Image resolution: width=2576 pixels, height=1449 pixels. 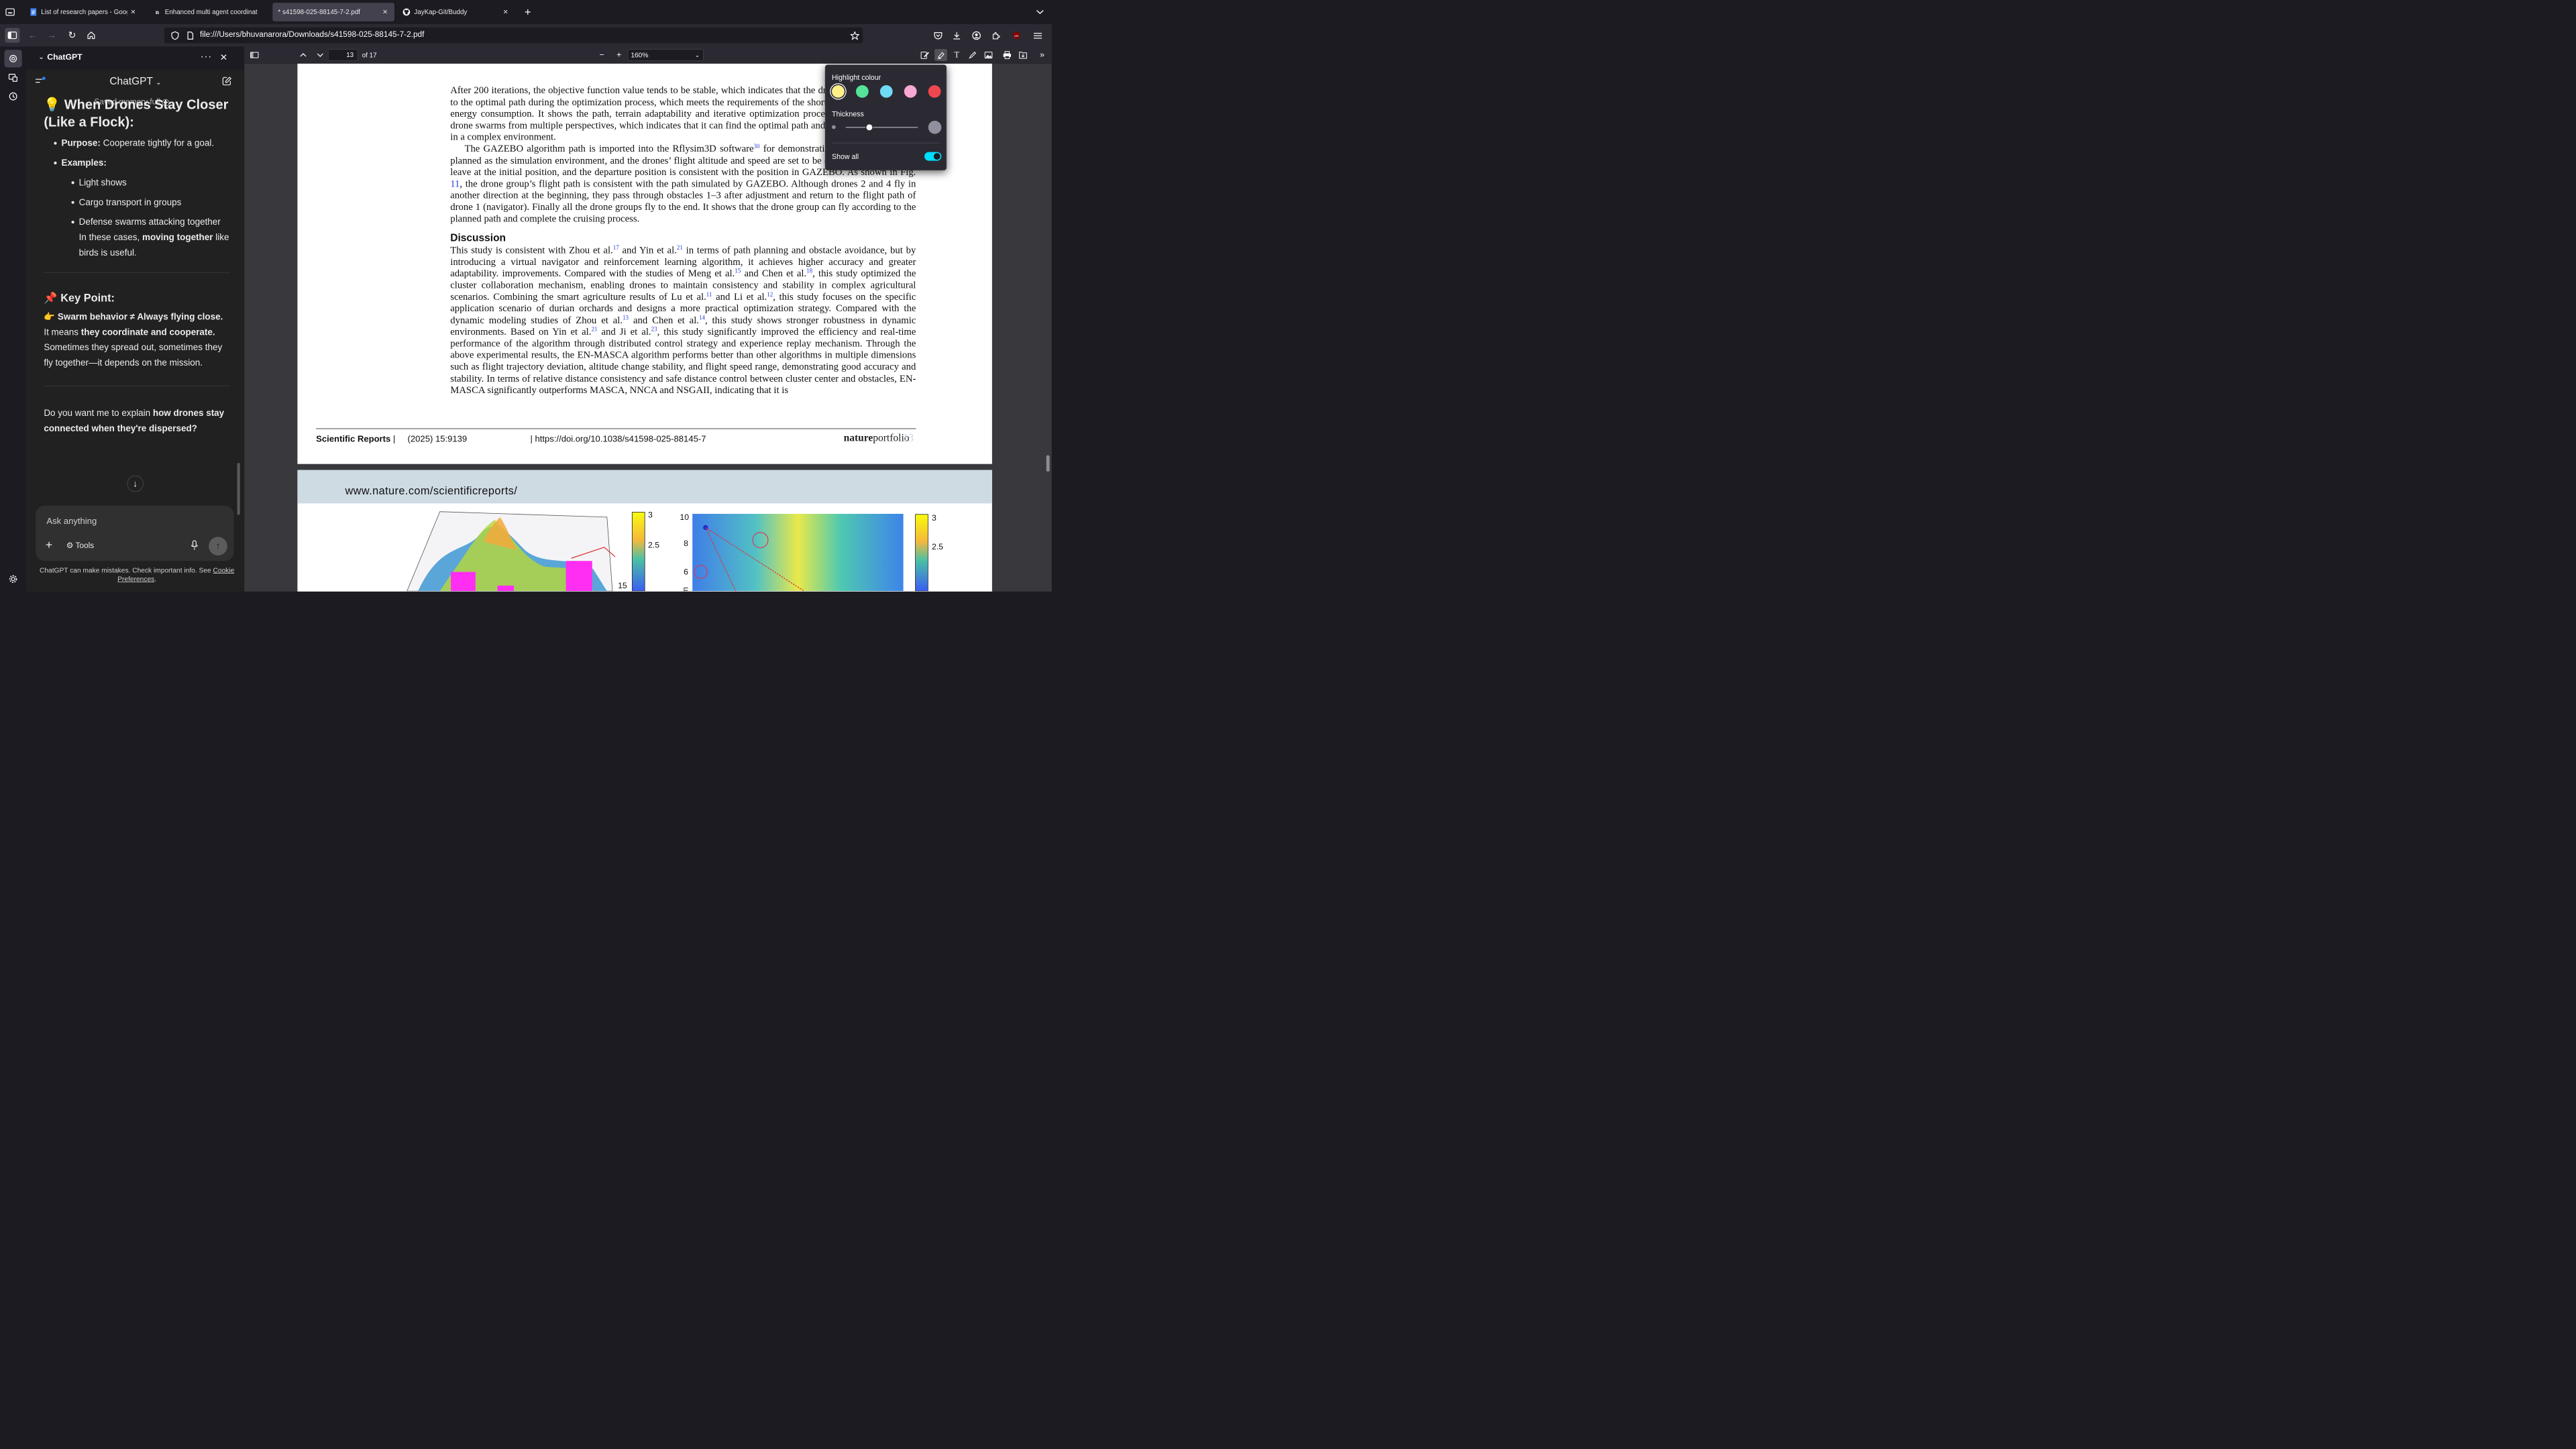 I want to click on colorbar-tick: 2.5, so click(x=937, y=546).